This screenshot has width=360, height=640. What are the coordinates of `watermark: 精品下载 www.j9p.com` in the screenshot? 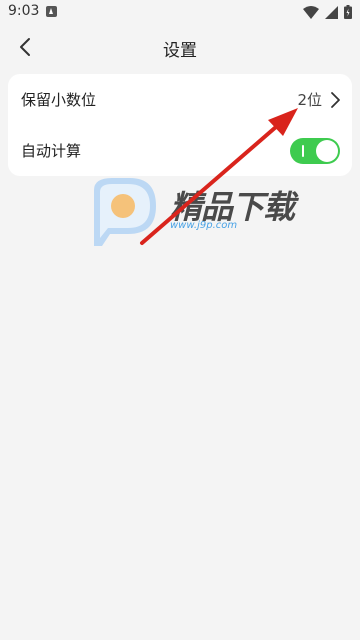 It's located at (205, 212).